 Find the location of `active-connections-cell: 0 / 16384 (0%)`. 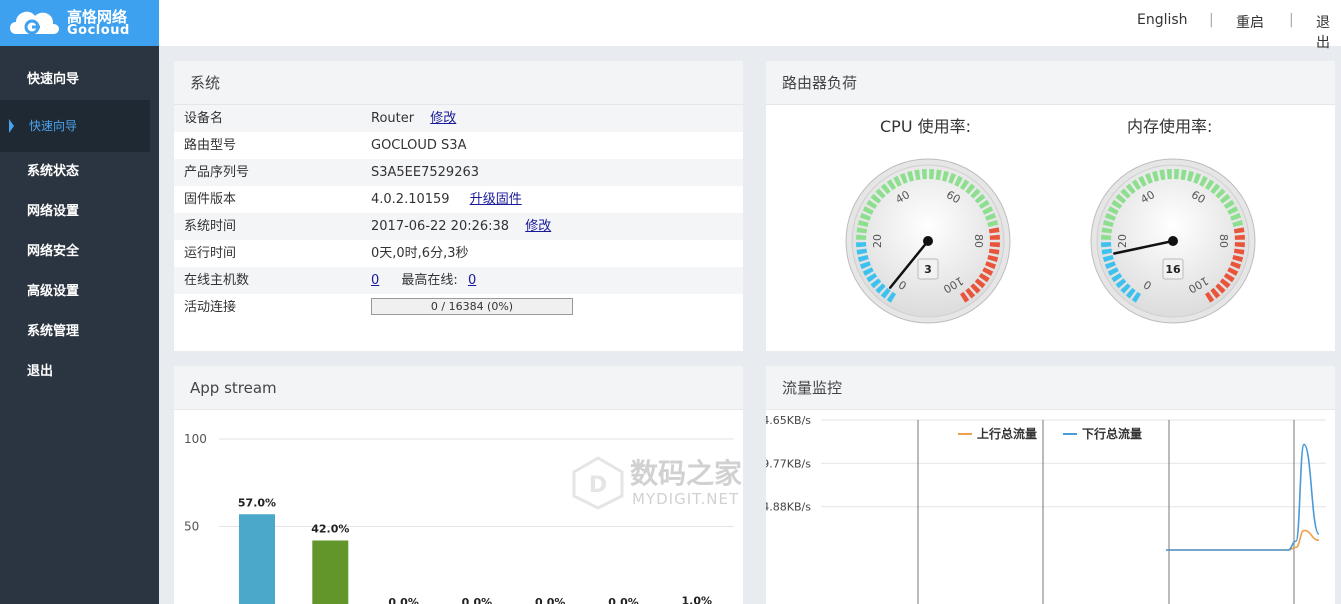

active-connections-cell: 0 / 16384 (0%) is located at coordinates (472, 307).